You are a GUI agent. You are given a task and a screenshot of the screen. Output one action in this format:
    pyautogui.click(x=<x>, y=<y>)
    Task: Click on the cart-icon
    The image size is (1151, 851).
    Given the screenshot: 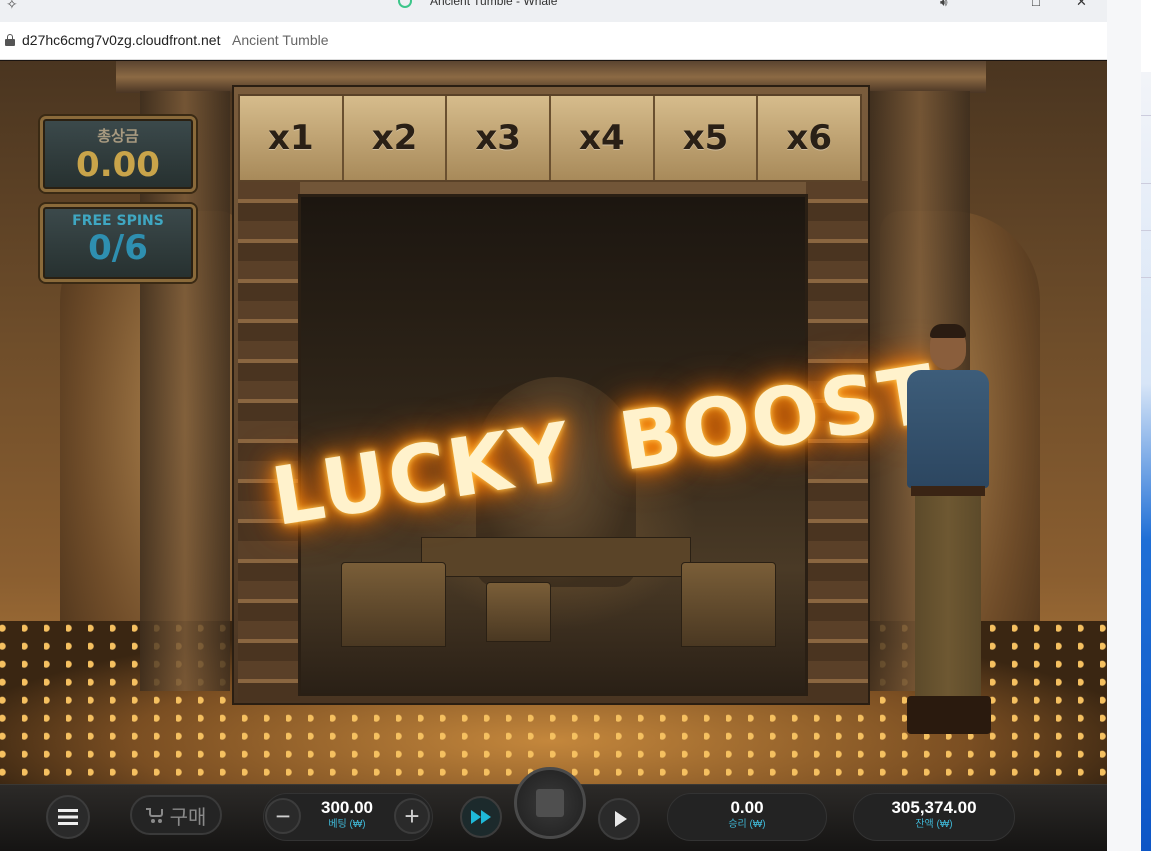 What is the action you would take?
    pyautogui.click(x=154, y=815)
    